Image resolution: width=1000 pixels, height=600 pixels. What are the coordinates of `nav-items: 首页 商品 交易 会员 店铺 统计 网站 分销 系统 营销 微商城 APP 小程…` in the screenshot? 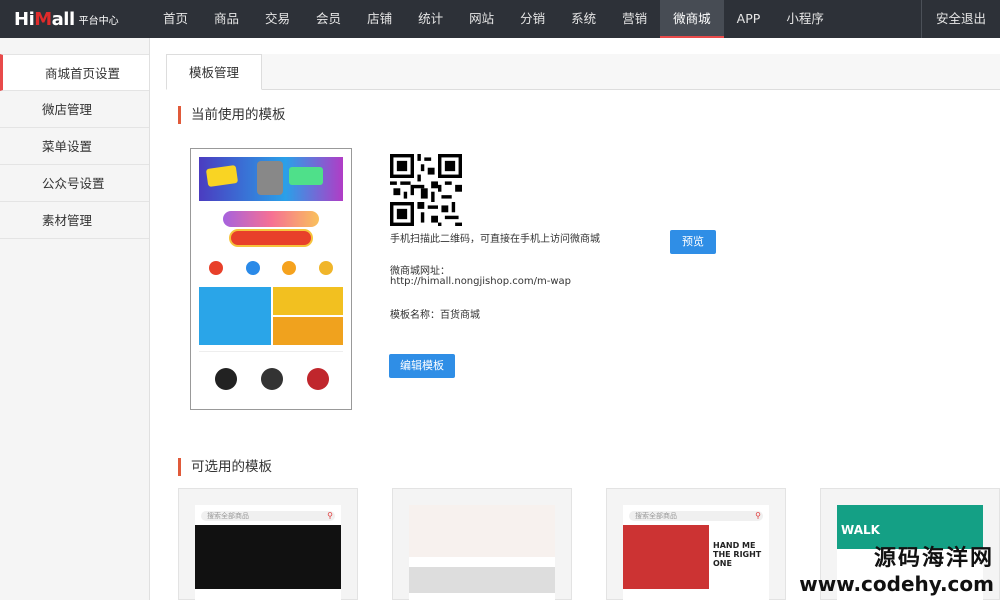 It's located at (493, 19).